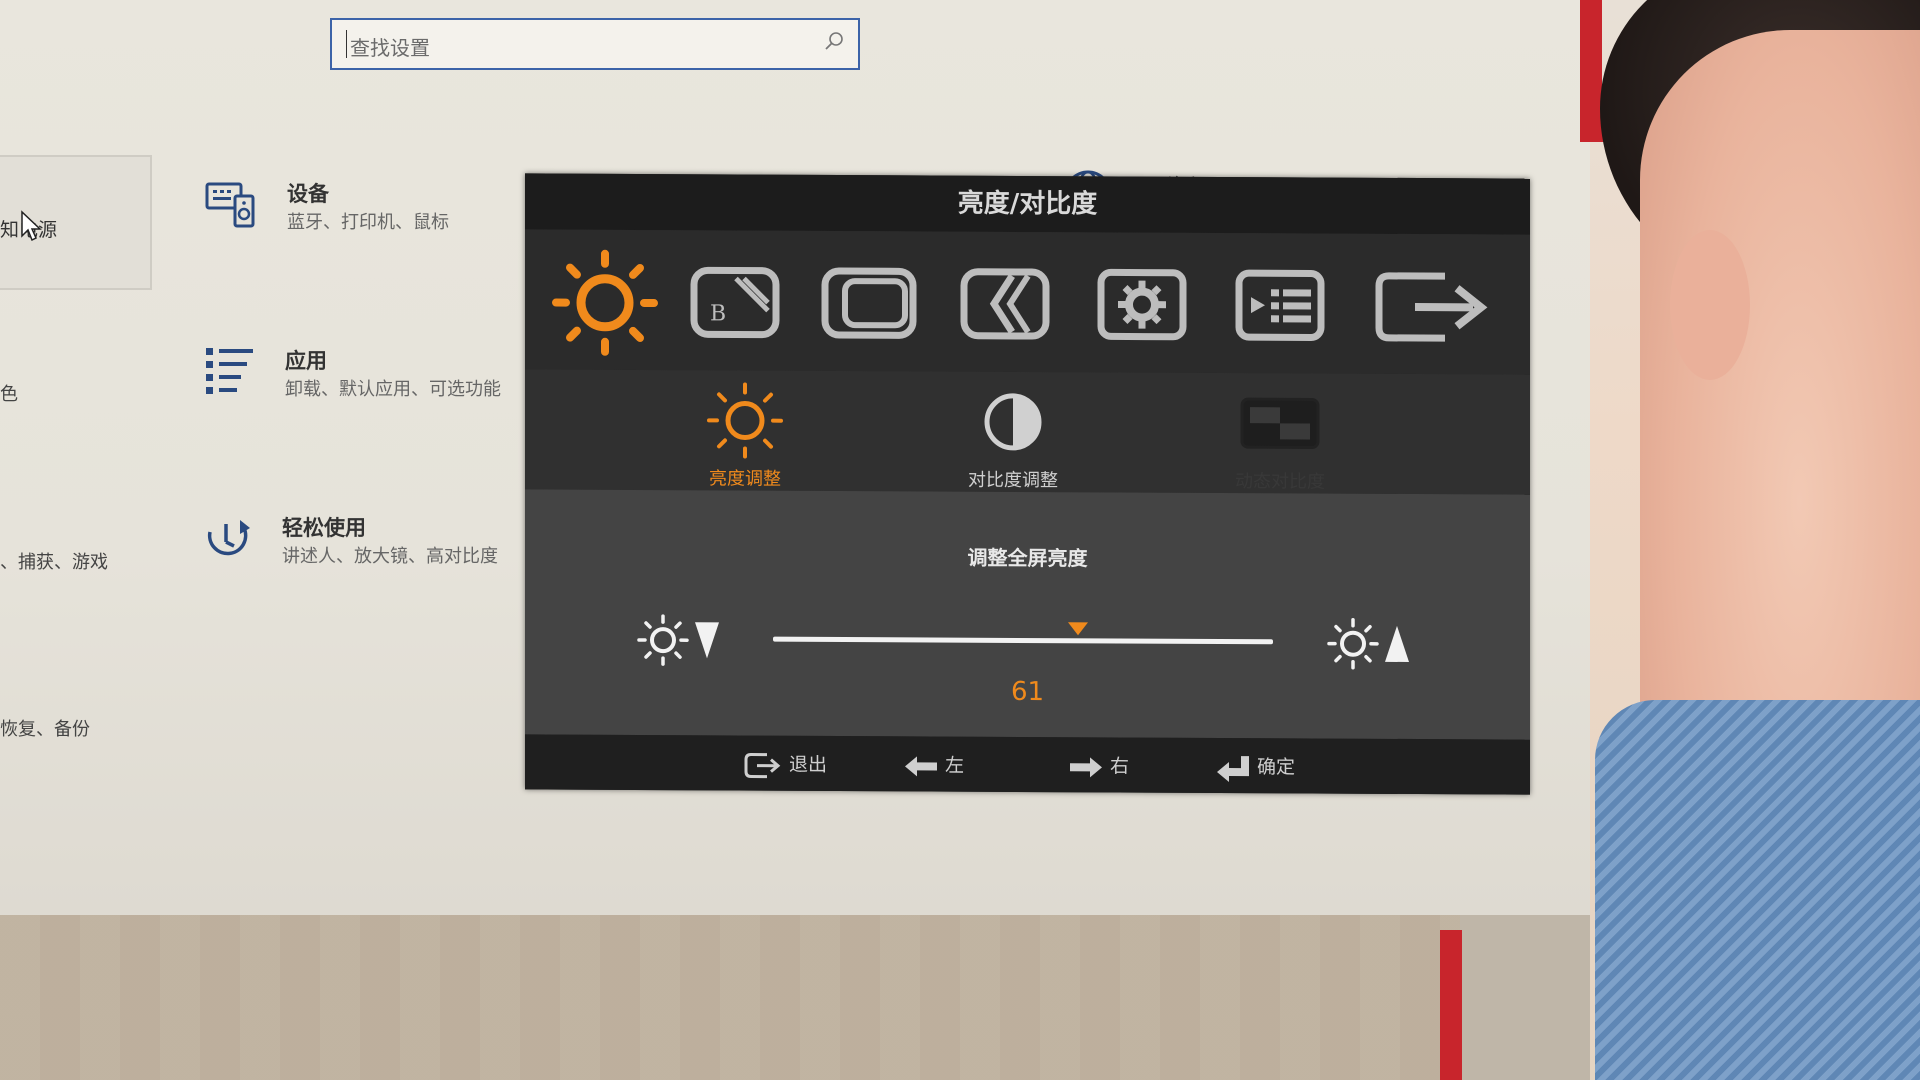 This screenshot has width=1920, height=1080. Describe the element at coordinates (921, 765) in the screenshot. I see `arrow-left-icon` at that location.